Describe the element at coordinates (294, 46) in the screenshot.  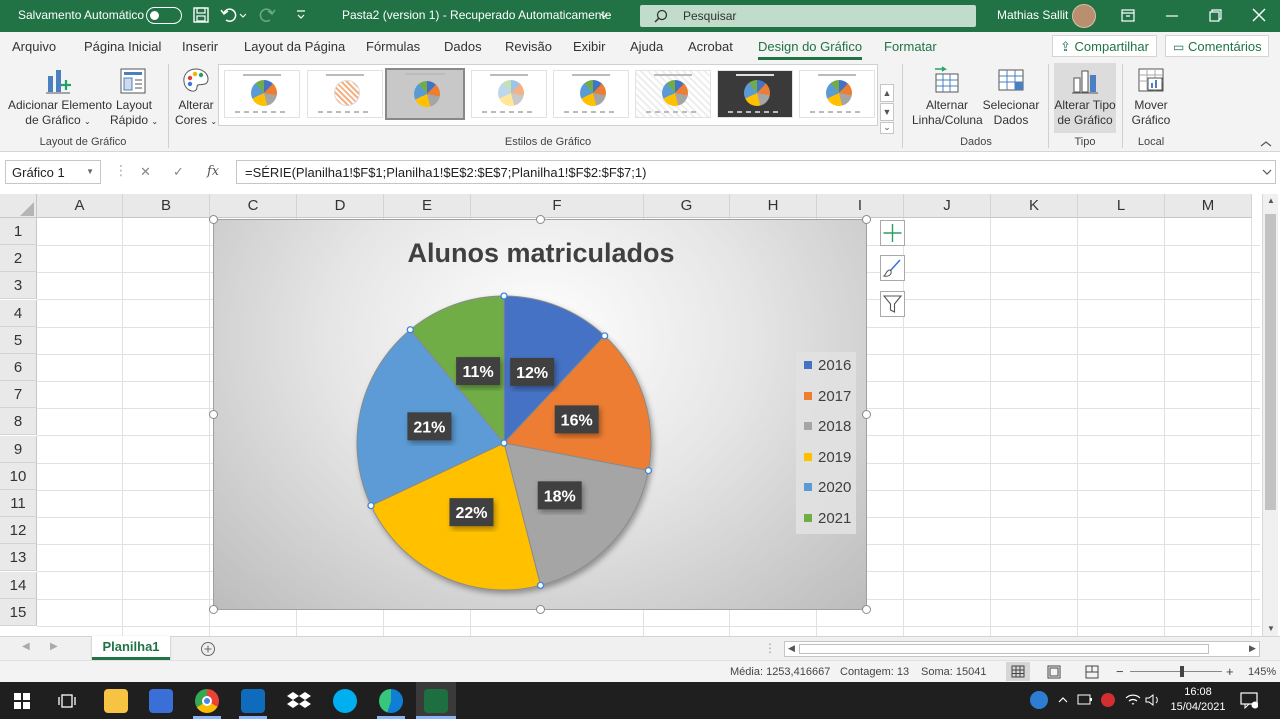
I see `tab-layout-da-pagina: Layout da Página` at that location.